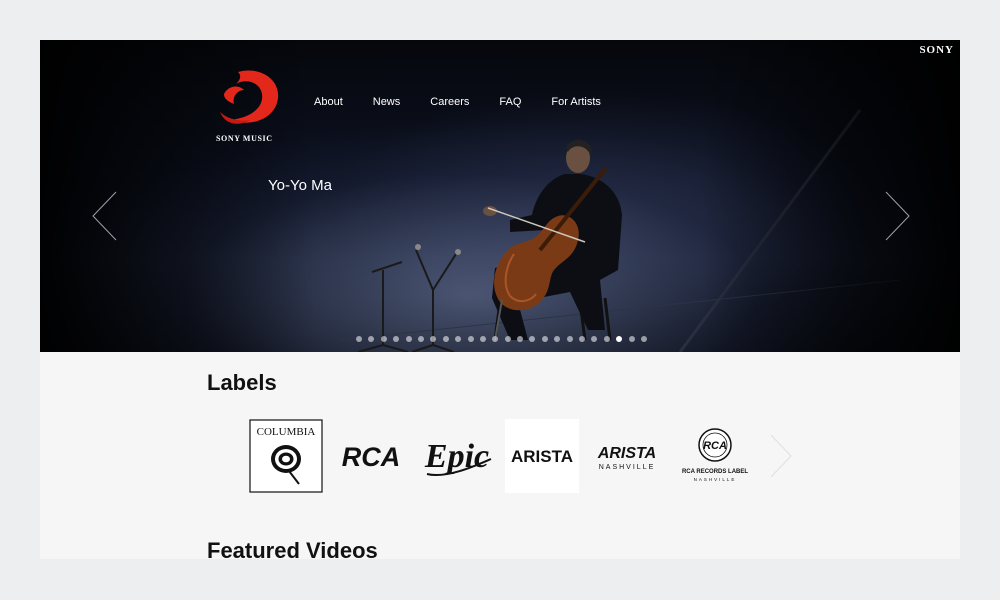 This screenshot has width=1000, height=600. What do you see at coordinates (715, 472) in the screenshot?
I see `svg-text: RCA RECORDS LABEL` at bounding box center [715, 472].